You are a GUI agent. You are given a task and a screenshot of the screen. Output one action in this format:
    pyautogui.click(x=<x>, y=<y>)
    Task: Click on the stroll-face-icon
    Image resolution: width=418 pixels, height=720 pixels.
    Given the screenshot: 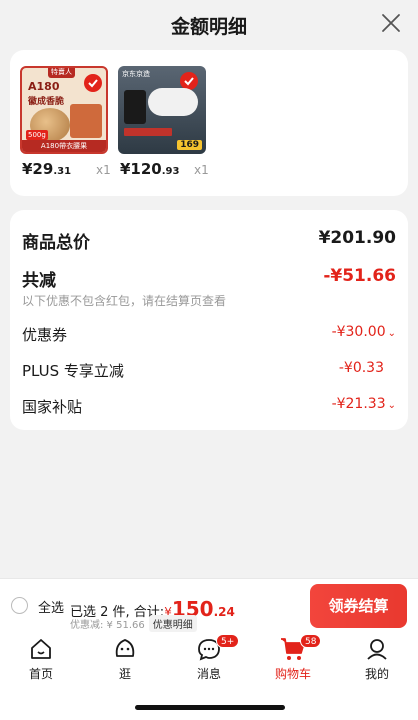 What is the action you would take?
    pyautogui.click(x=125, y=648)
    